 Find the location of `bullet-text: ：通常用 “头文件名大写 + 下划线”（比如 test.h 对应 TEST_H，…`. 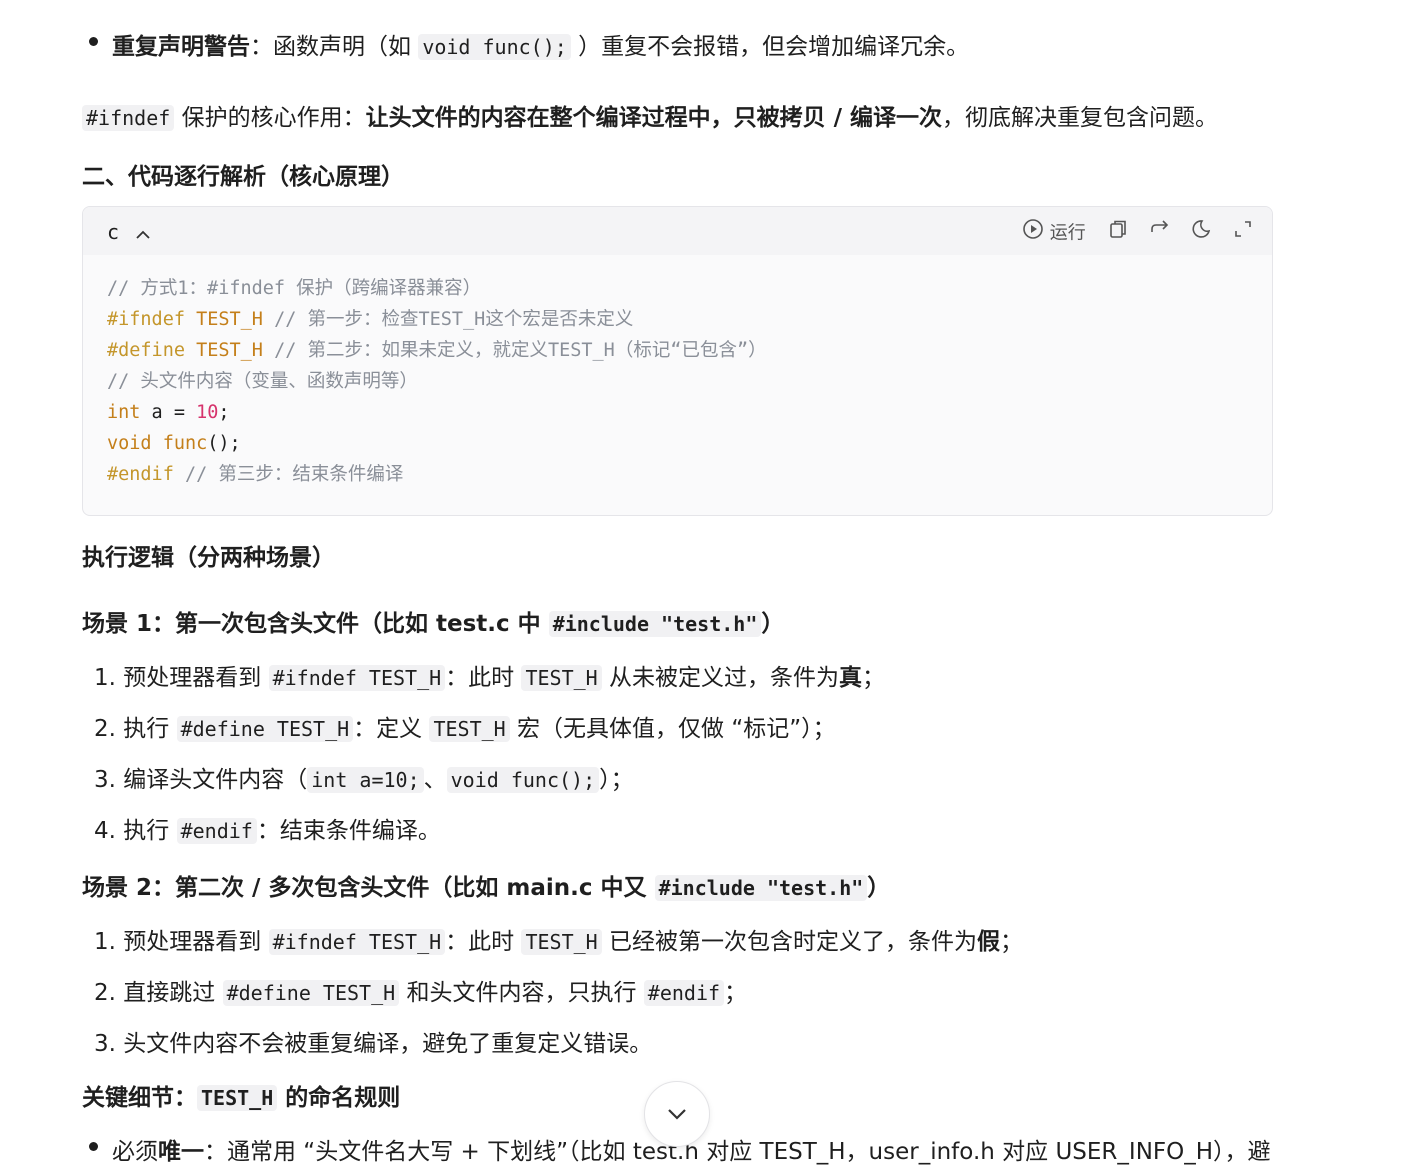

bullet-text: ：通常用 “头文件名大写 + 下划线”（比如 test.h 对应 TEST_H，… is located at coordinates (737, 1152).